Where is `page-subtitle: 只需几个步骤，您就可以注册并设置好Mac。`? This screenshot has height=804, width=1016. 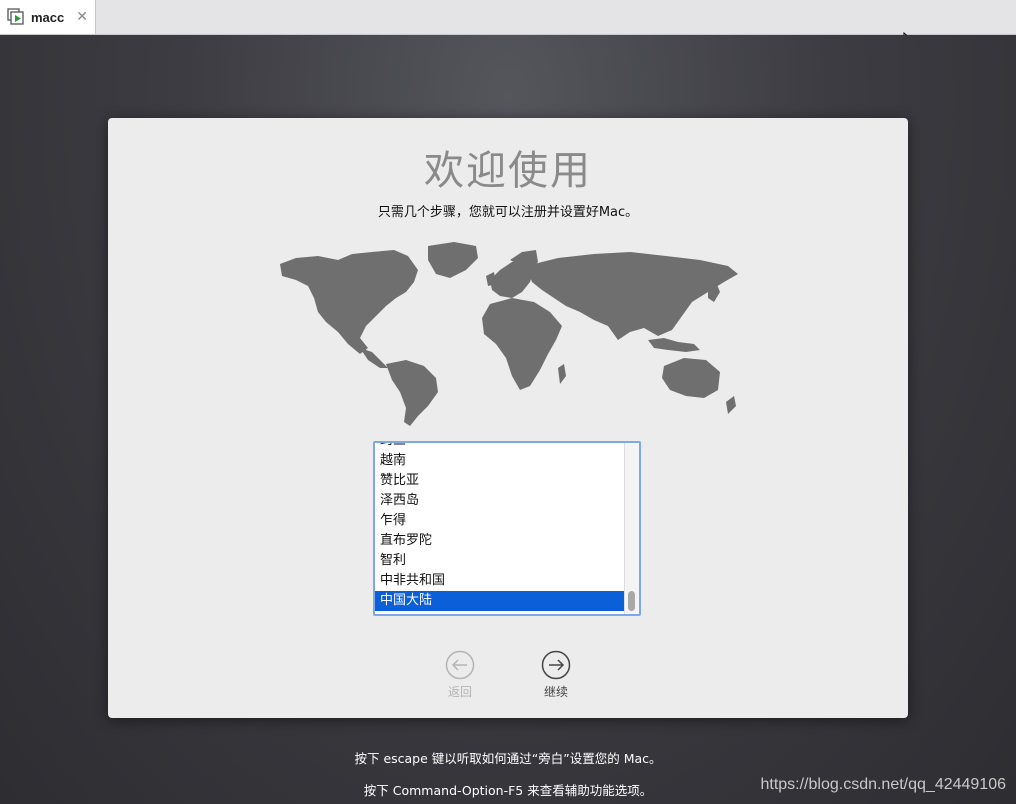 page-subtitle: 只需几个步骤，您就可以注册并设置好Mac。 is located at coordinates (508, 212).